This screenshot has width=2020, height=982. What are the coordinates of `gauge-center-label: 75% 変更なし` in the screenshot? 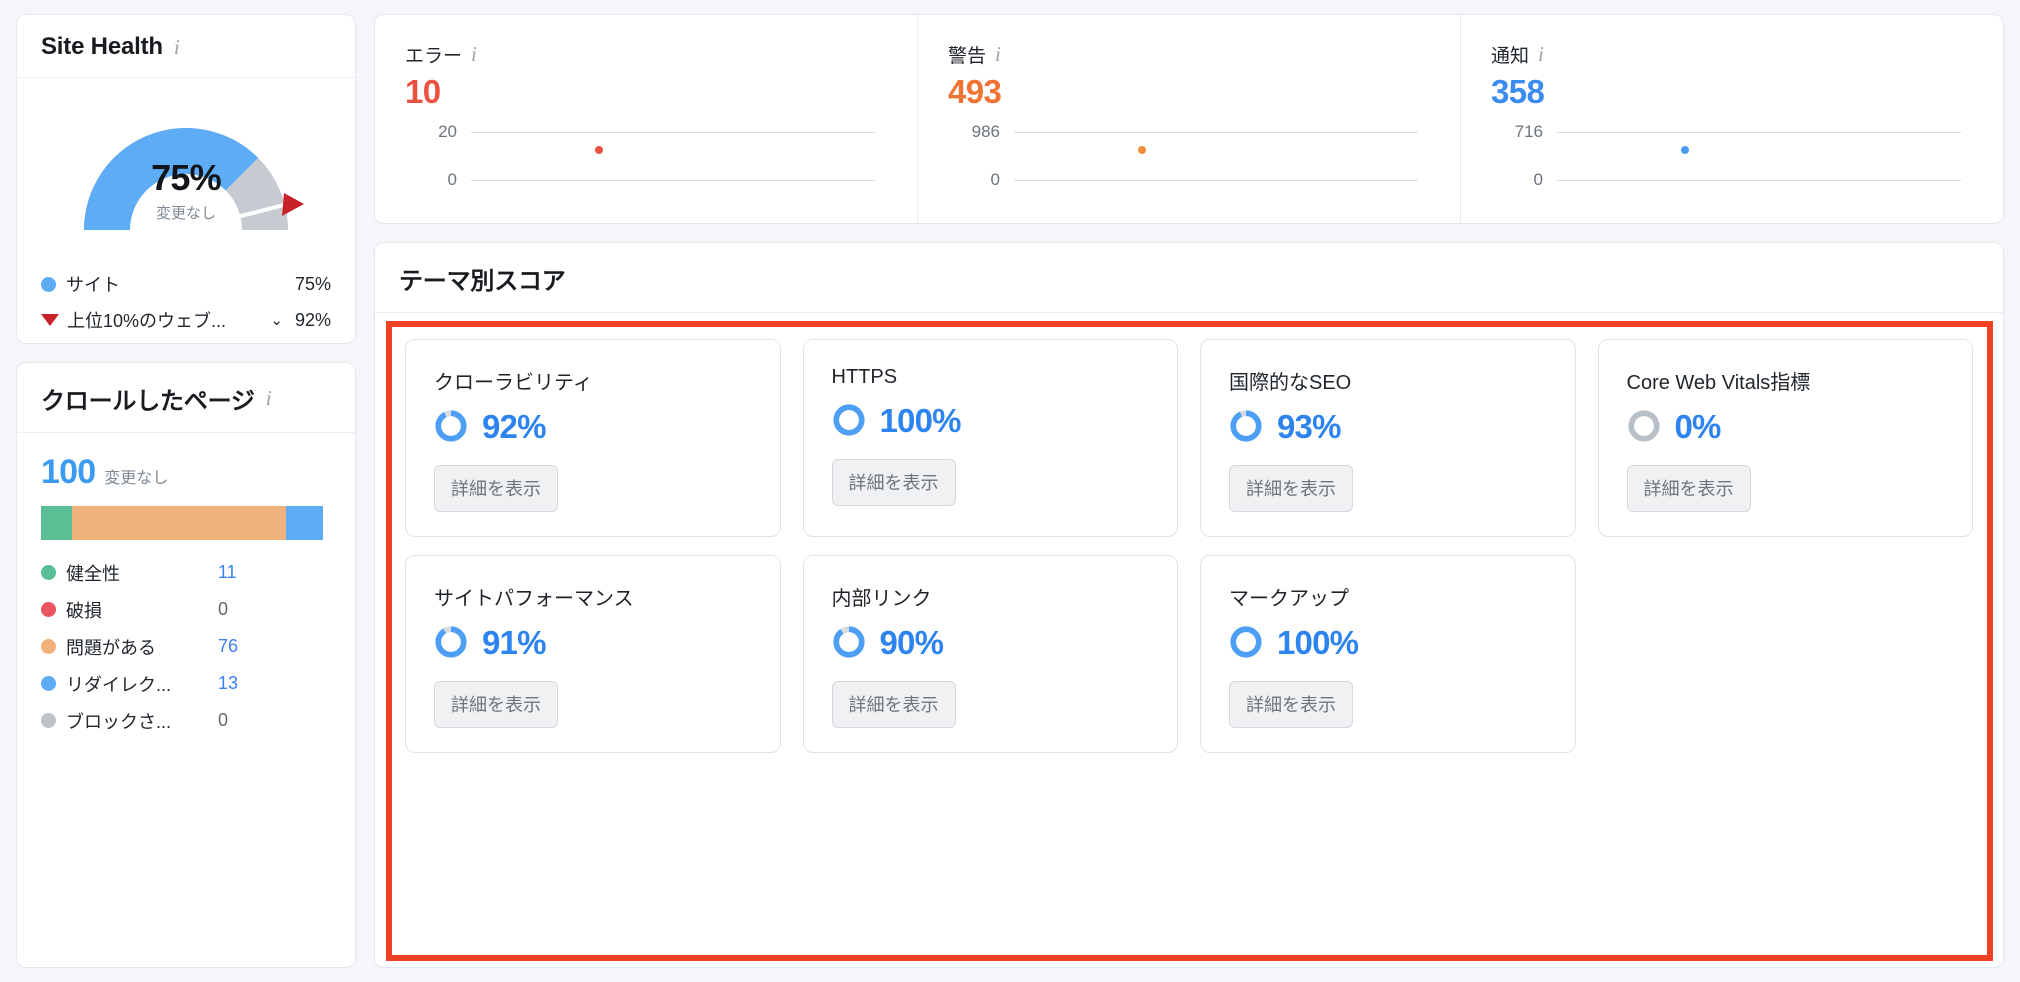 It's located at (186, 191).